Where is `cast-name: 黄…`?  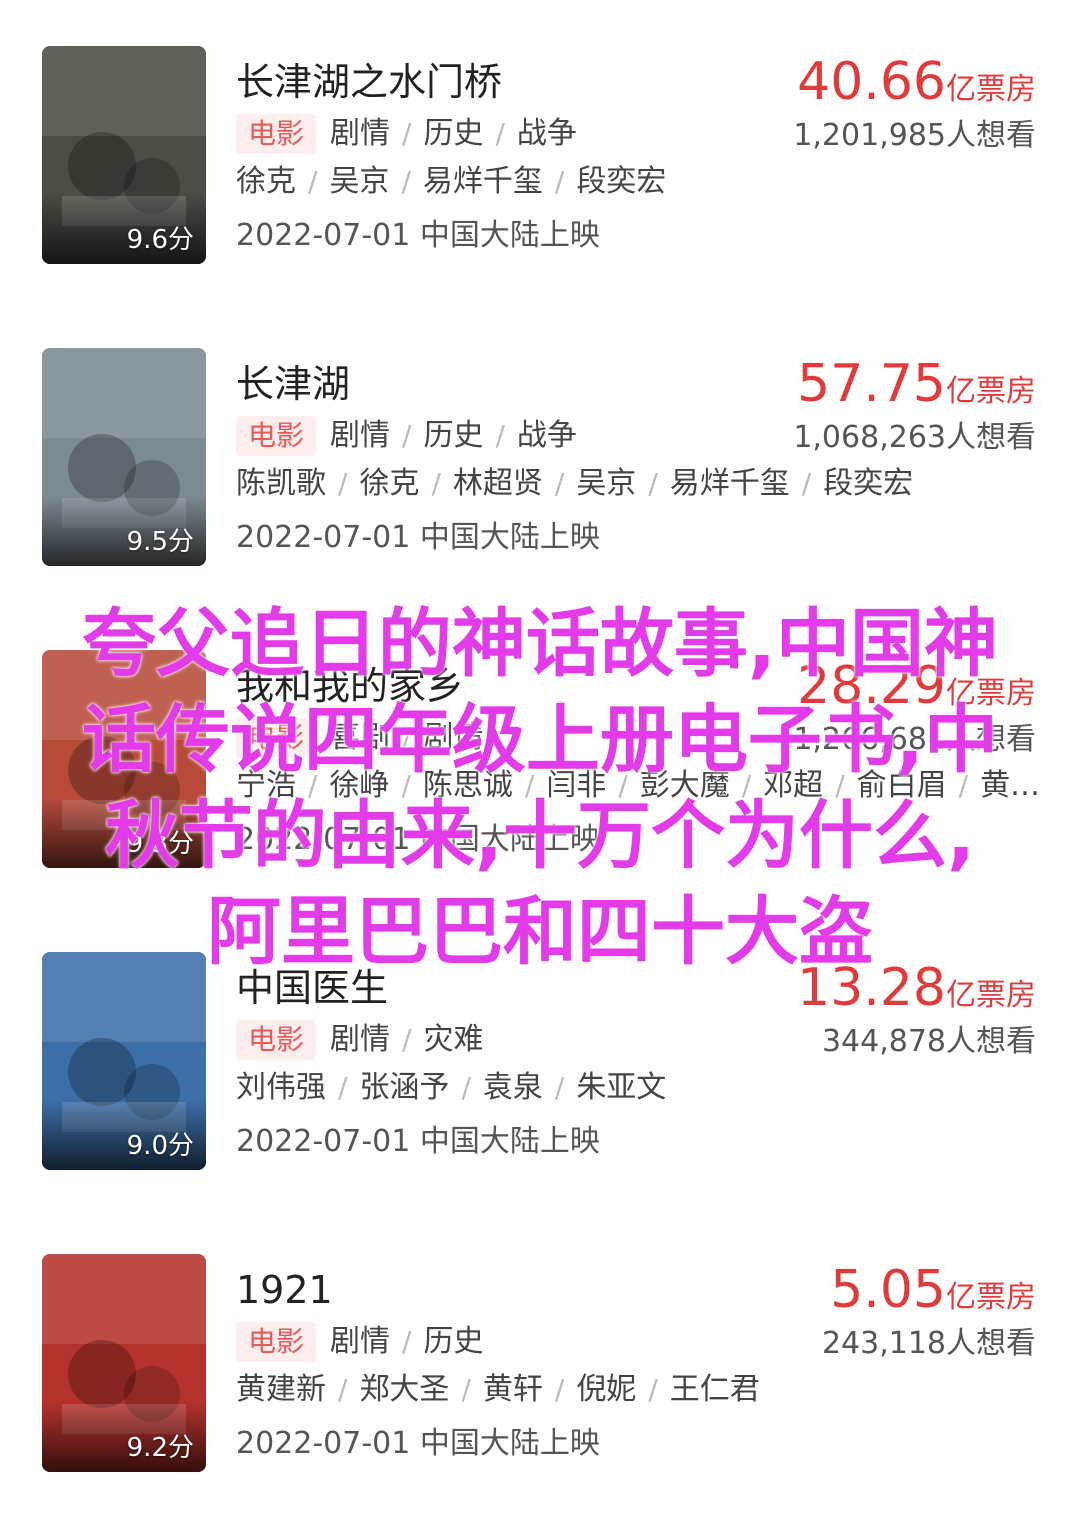
cast-name: 黄… is located at coordinates (1010, 785).